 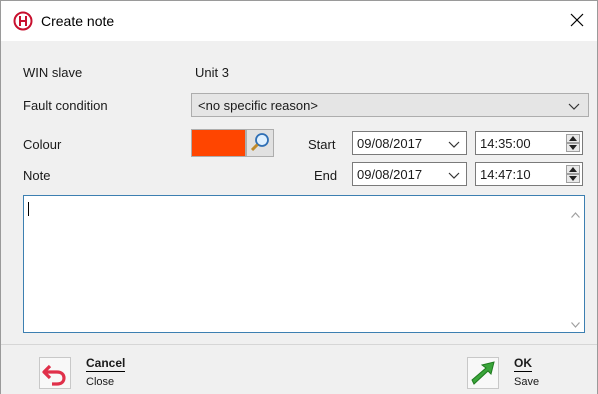 What do you see at coordinates (65, 105) in the screenshot?
I see `fault-condition-label: Fault condition` at bounding box center [65, 105].